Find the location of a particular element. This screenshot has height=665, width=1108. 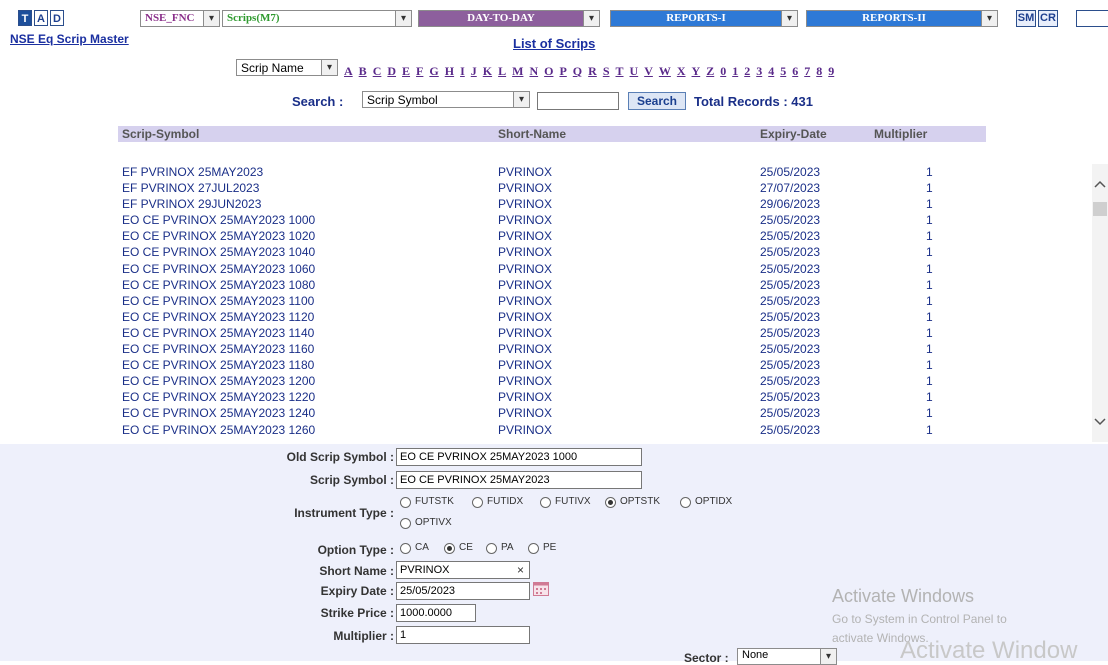

instrument-type-radio-label: FUTIVX is located at coordinates (573, 501).